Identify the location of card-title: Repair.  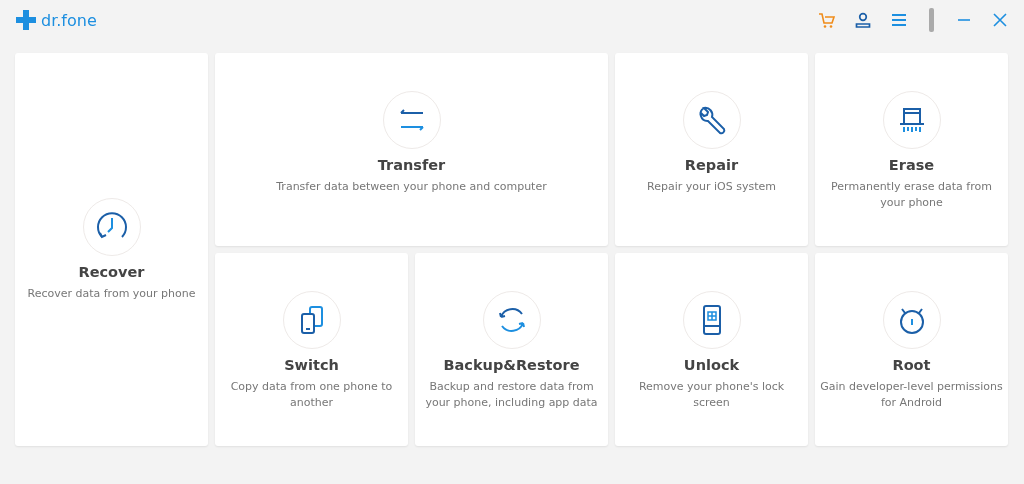
(711, 165).